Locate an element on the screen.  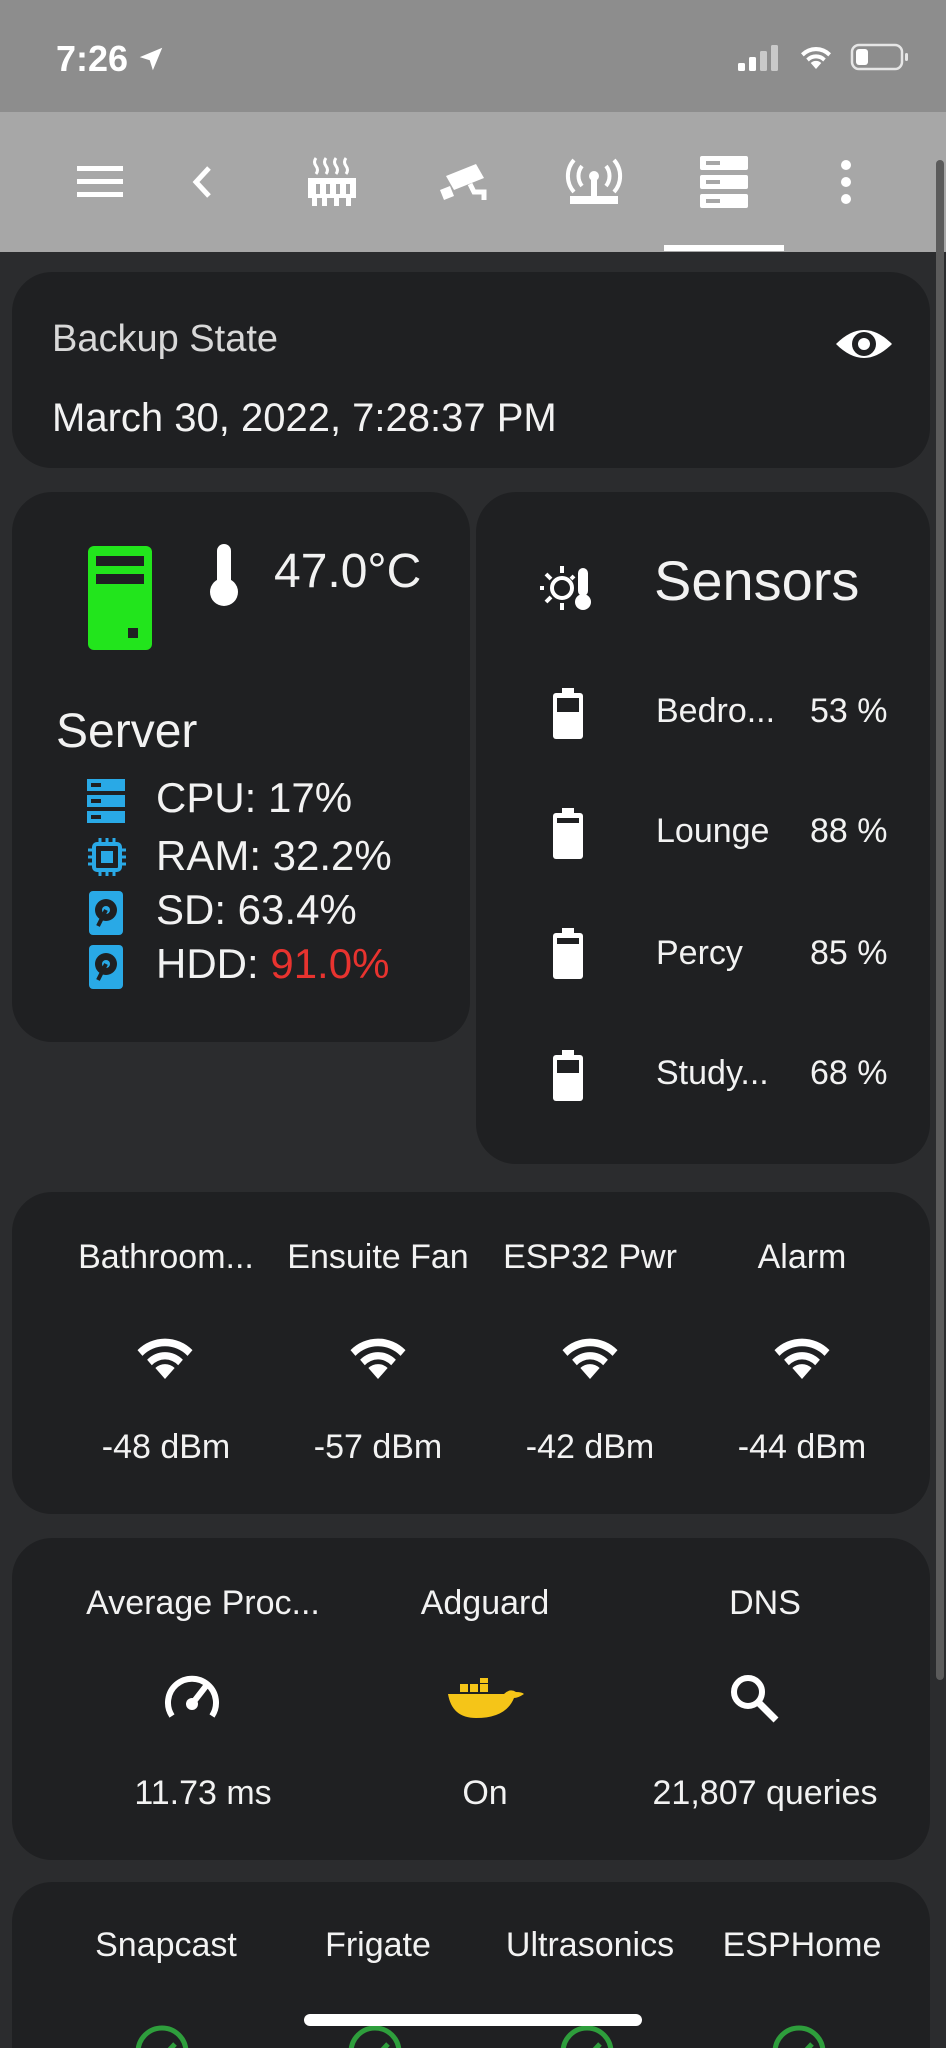
home-indicator is located at coordinates (473, 2020).